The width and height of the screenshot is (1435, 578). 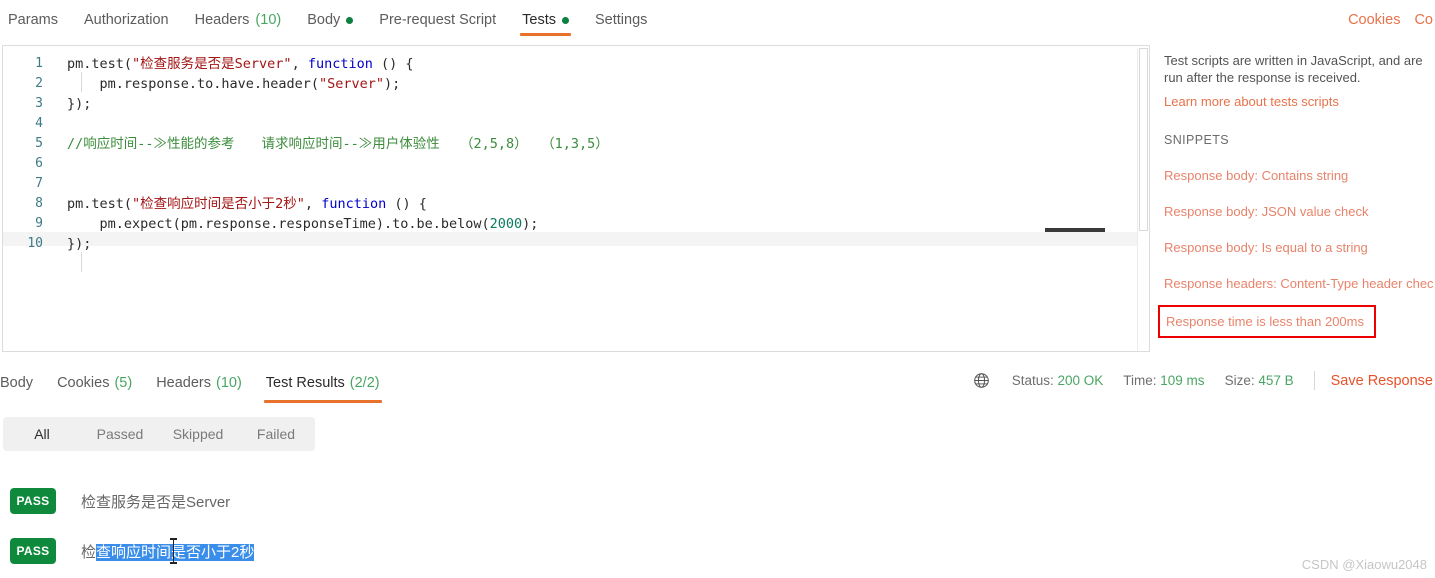 I want to click on watermark: CSDN @Xiaowu2048, so click(x=1364, y=564).